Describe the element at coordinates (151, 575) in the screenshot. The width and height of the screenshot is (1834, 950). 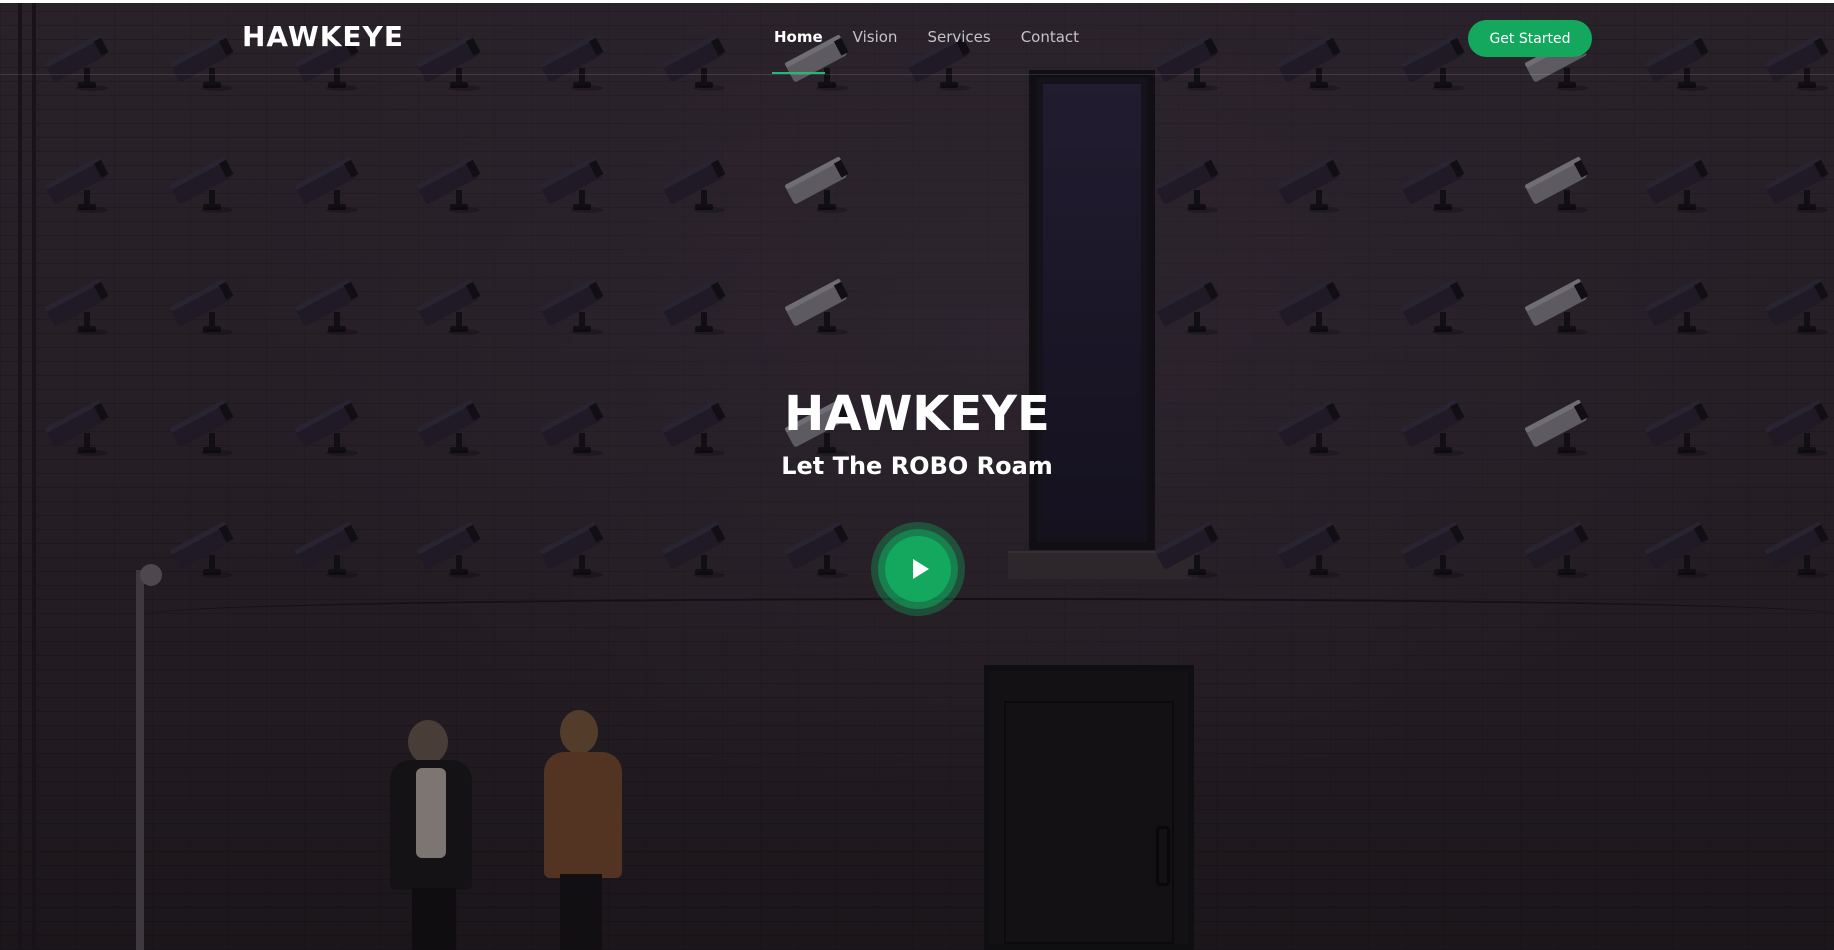
I see `pipe-light` at that location.